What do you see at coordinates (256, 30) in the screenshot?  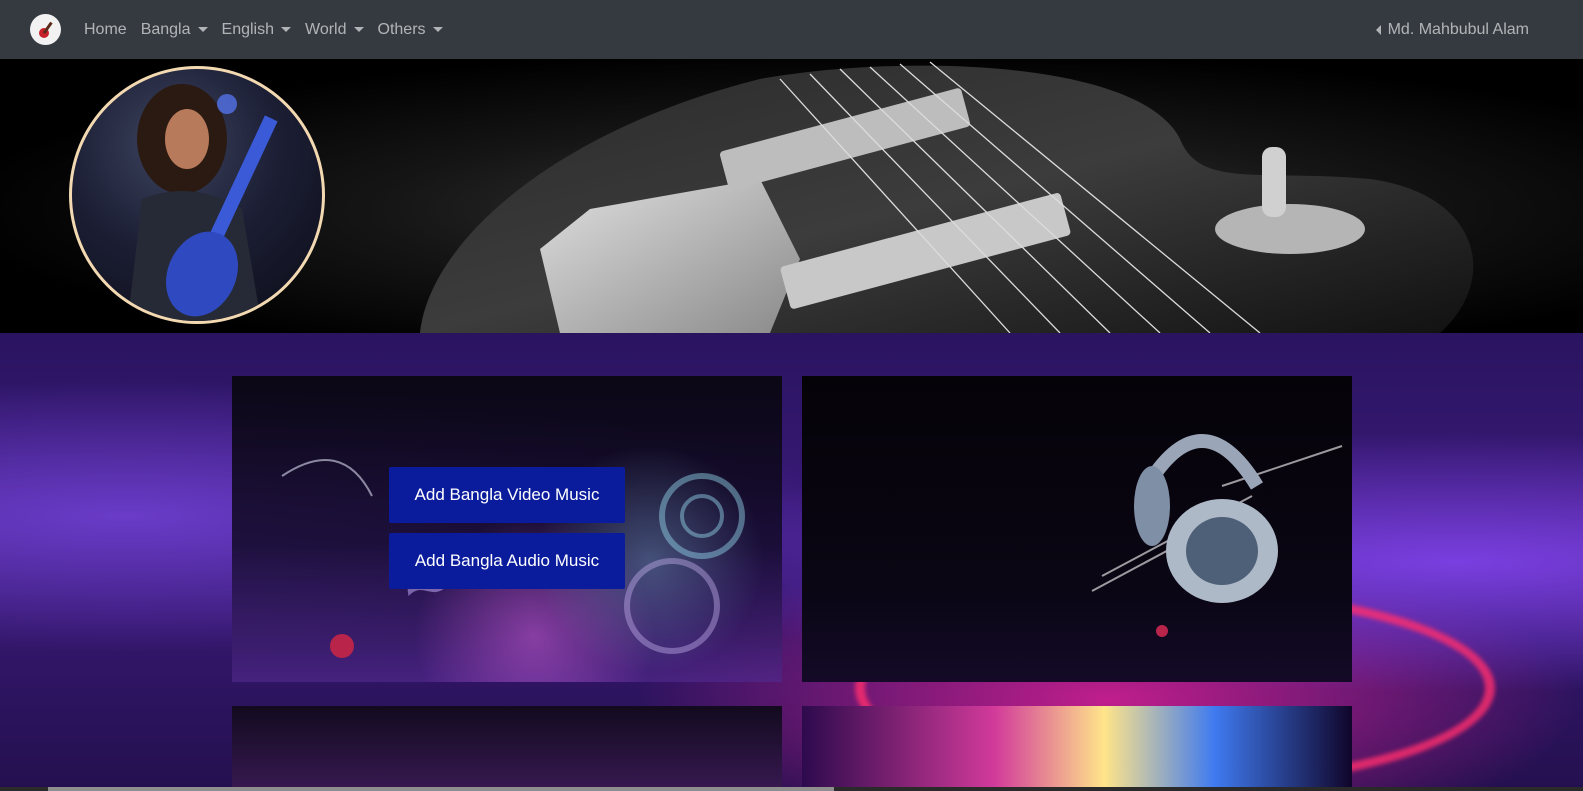 I see `nav-english-dropdown: English` at bounding box center [256, 30].